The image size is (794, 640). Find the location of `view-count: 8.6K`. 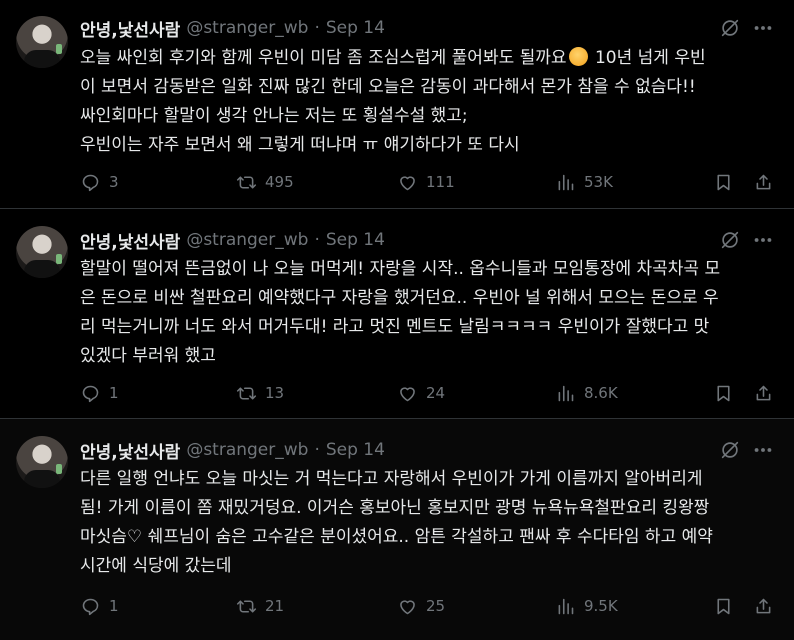

view-count: 8.6K is located at coordinates (601, 393).